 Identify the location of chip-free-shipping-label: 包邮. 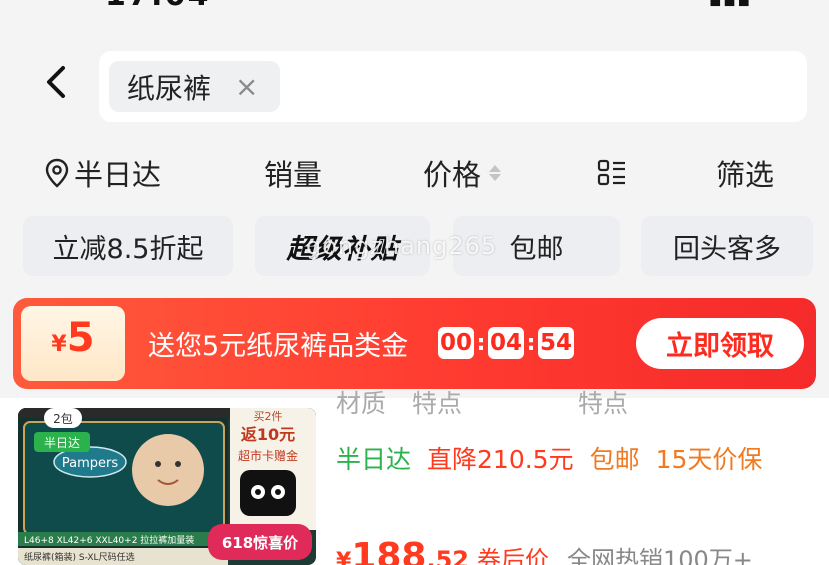
(536, 249).